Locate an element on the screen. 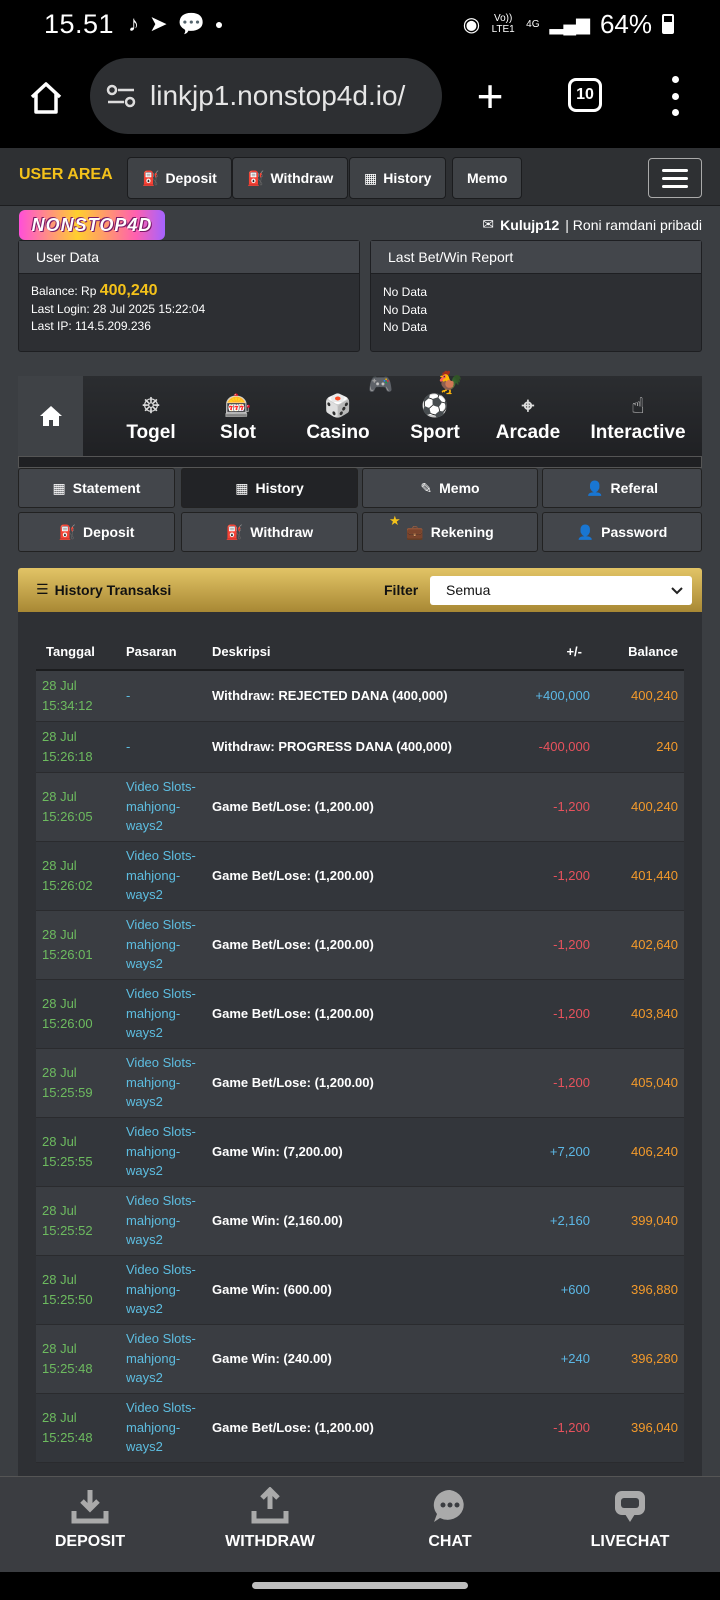 The width and height of the screenshot is (720, 1600). site-settings-icon is located at coordinates (121, 96).